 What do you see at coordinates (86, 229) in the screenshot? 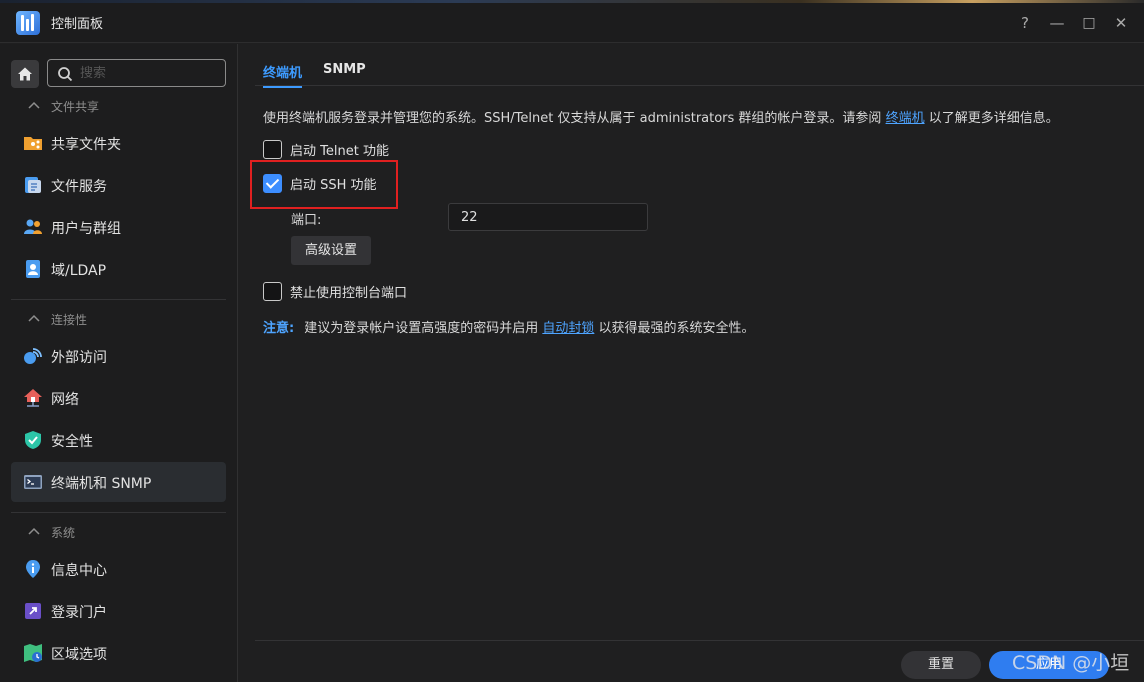
I see `sidebar-item-label: 用户与群组` at bounding box center [86, 229].